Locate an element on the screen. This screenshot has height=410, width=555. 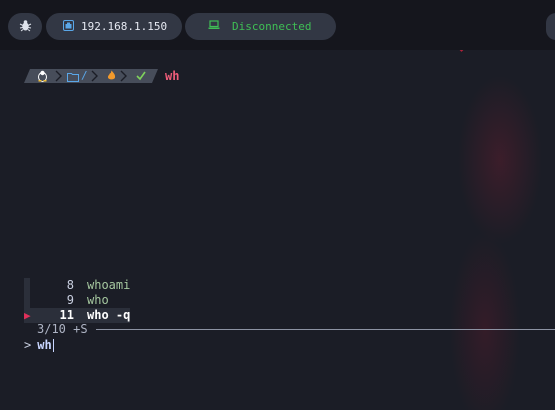
history-command: who -q is located at coordinates (109, 315).